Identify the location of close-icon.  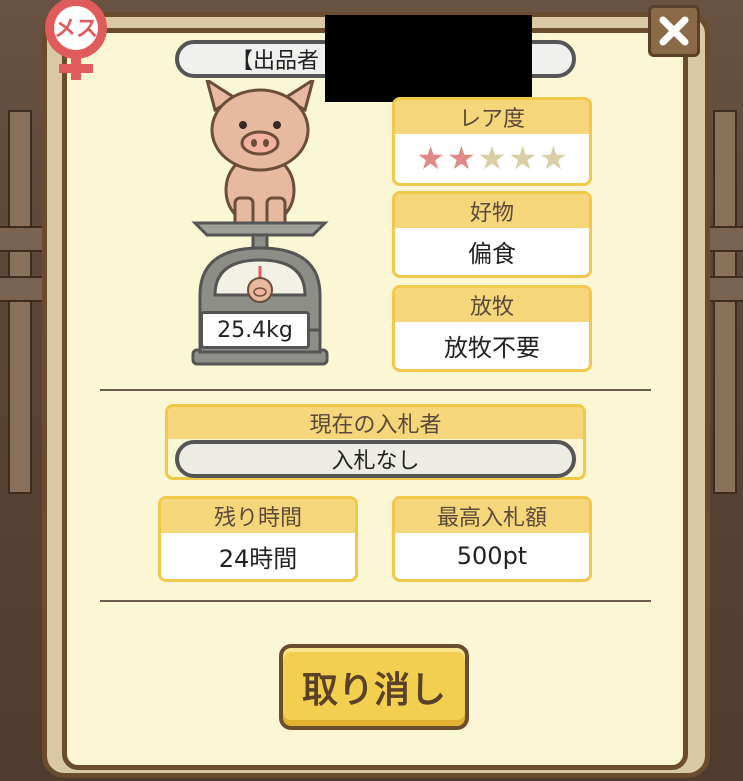
(674, 31).